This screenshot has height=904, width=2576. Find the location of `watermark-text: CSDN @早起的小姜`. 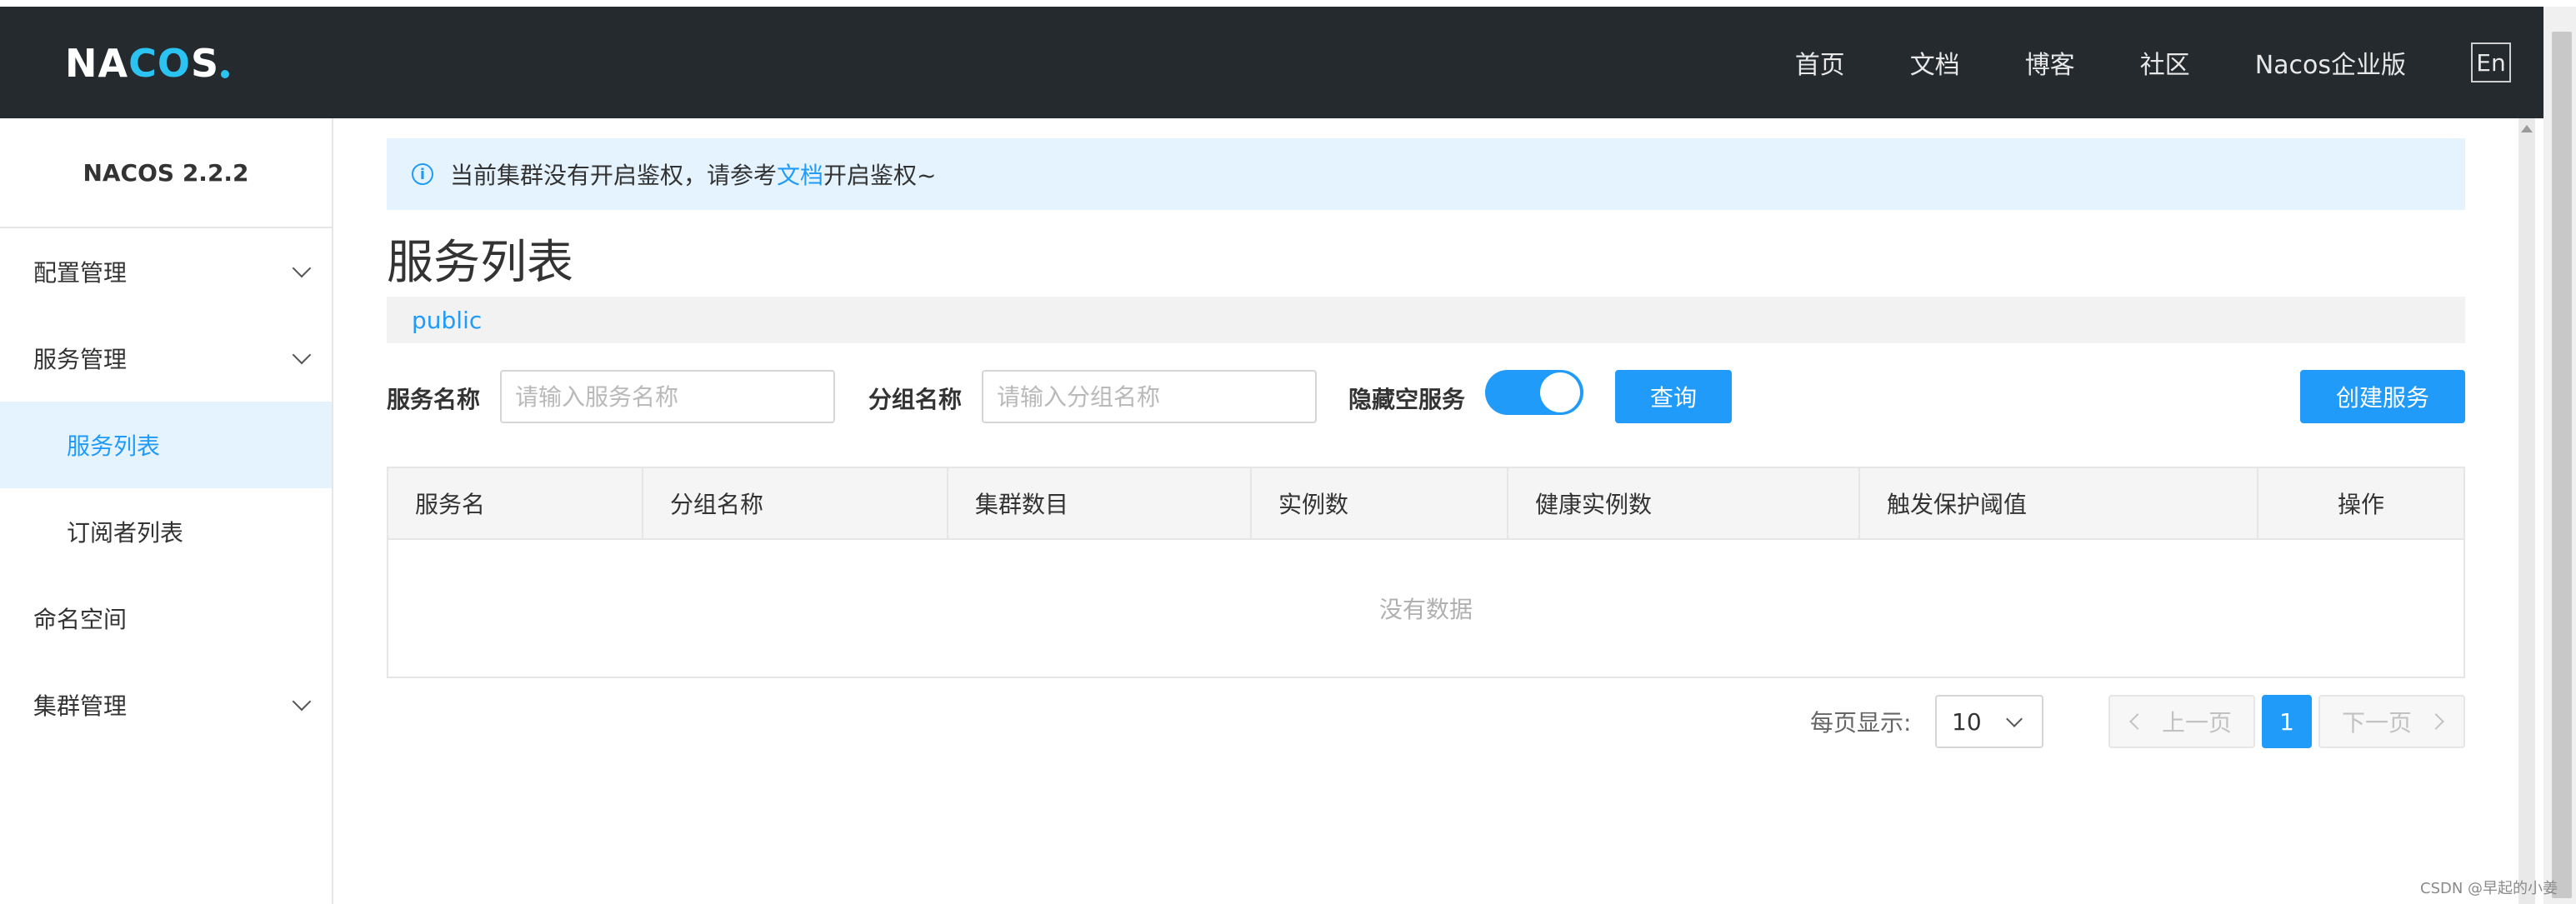

watermark-text: CSDN @早起的小姜 is located at coordinates (2489, 888).